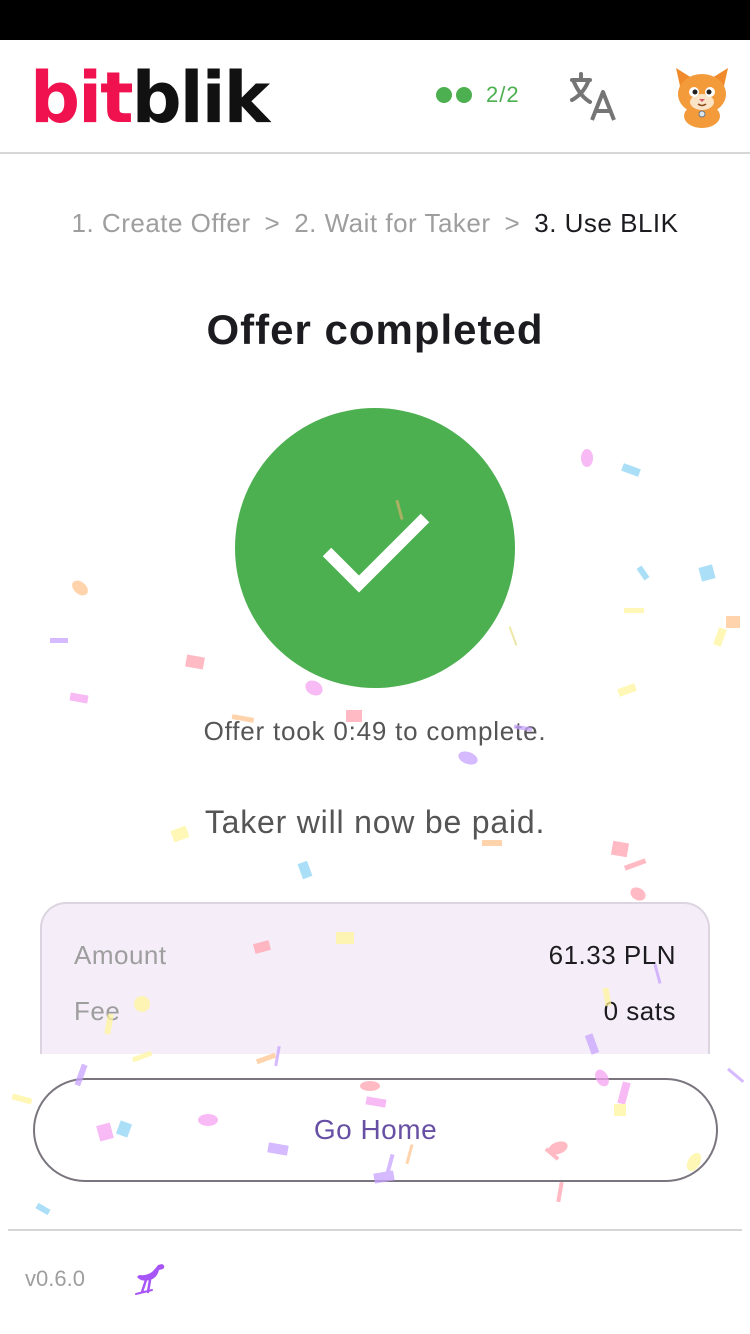  I want to click on app-logo: bitblik, so click(150, 98).